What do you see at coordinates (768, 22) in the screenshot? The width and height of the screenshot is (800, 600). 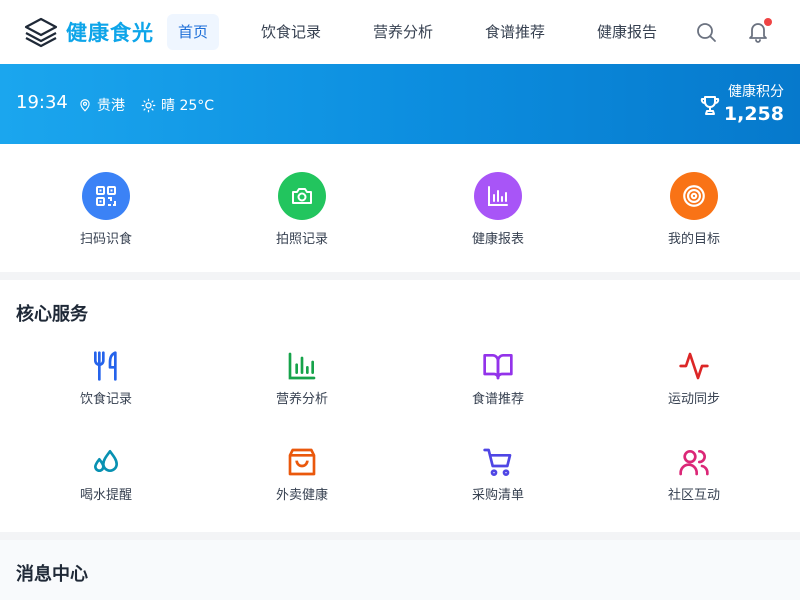 I see `notification-dot` at bounding box center [768, 22].